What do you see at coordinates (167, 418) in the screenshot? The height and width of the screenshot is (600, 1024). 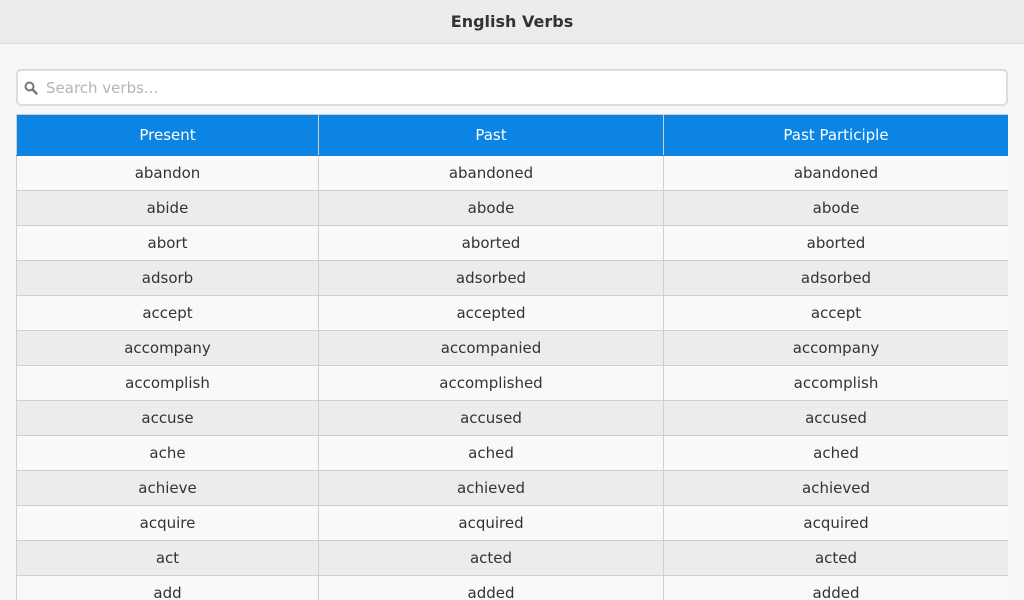 I see `cell-present: accuse` at bounding box center [167, 418].